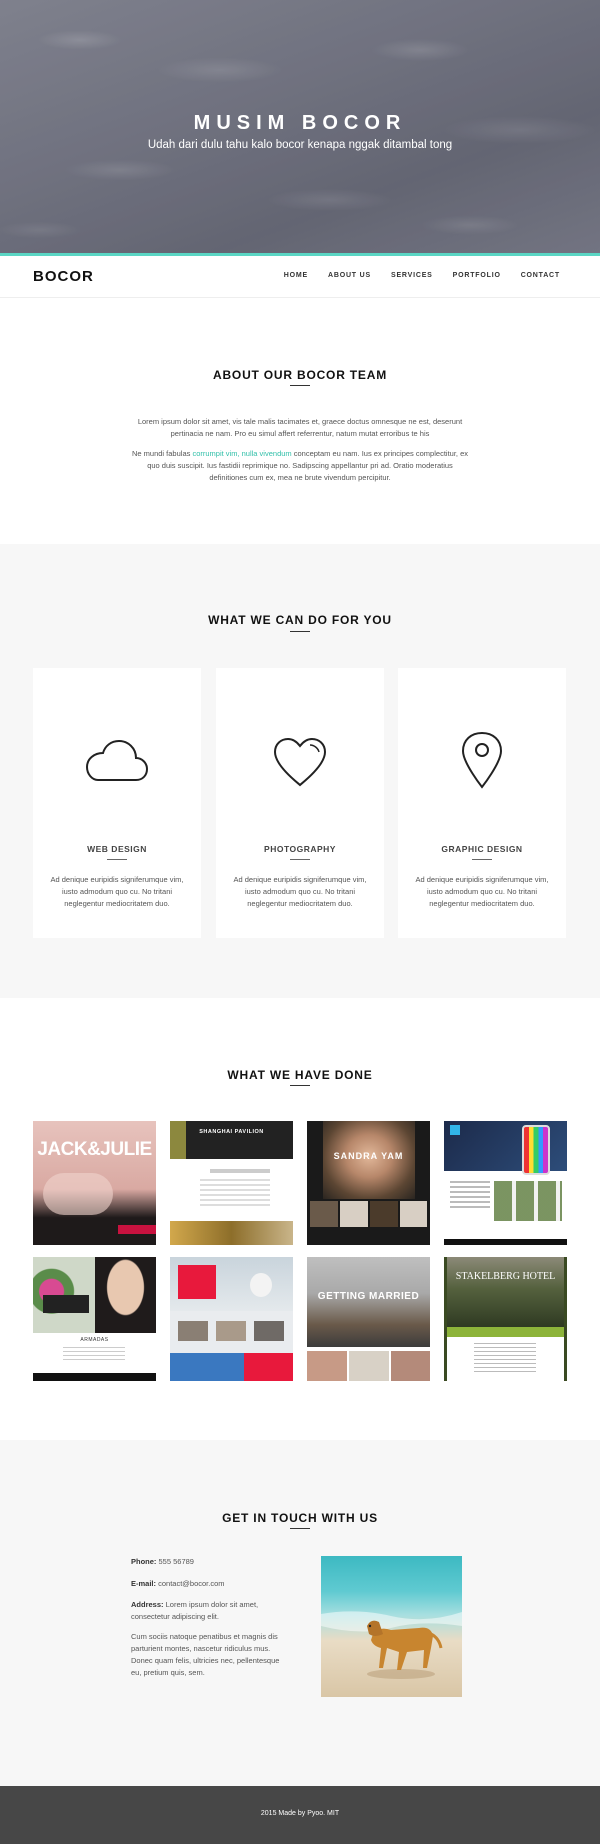  I want to click on contact-phone: Phone: 555 56789, so click(162, 1561).